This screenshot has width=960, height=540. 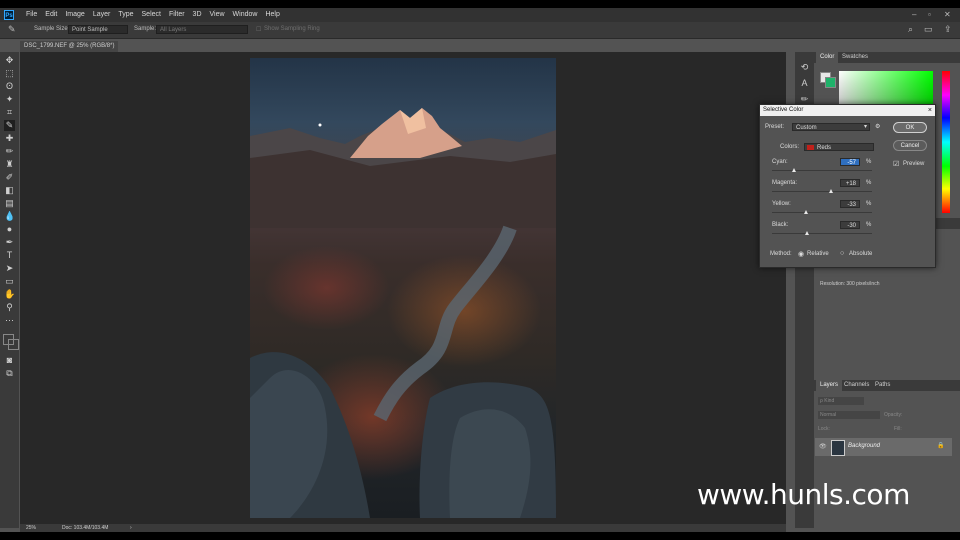 I want to click on search-icon: ⌕, so click(x=910, y=29).